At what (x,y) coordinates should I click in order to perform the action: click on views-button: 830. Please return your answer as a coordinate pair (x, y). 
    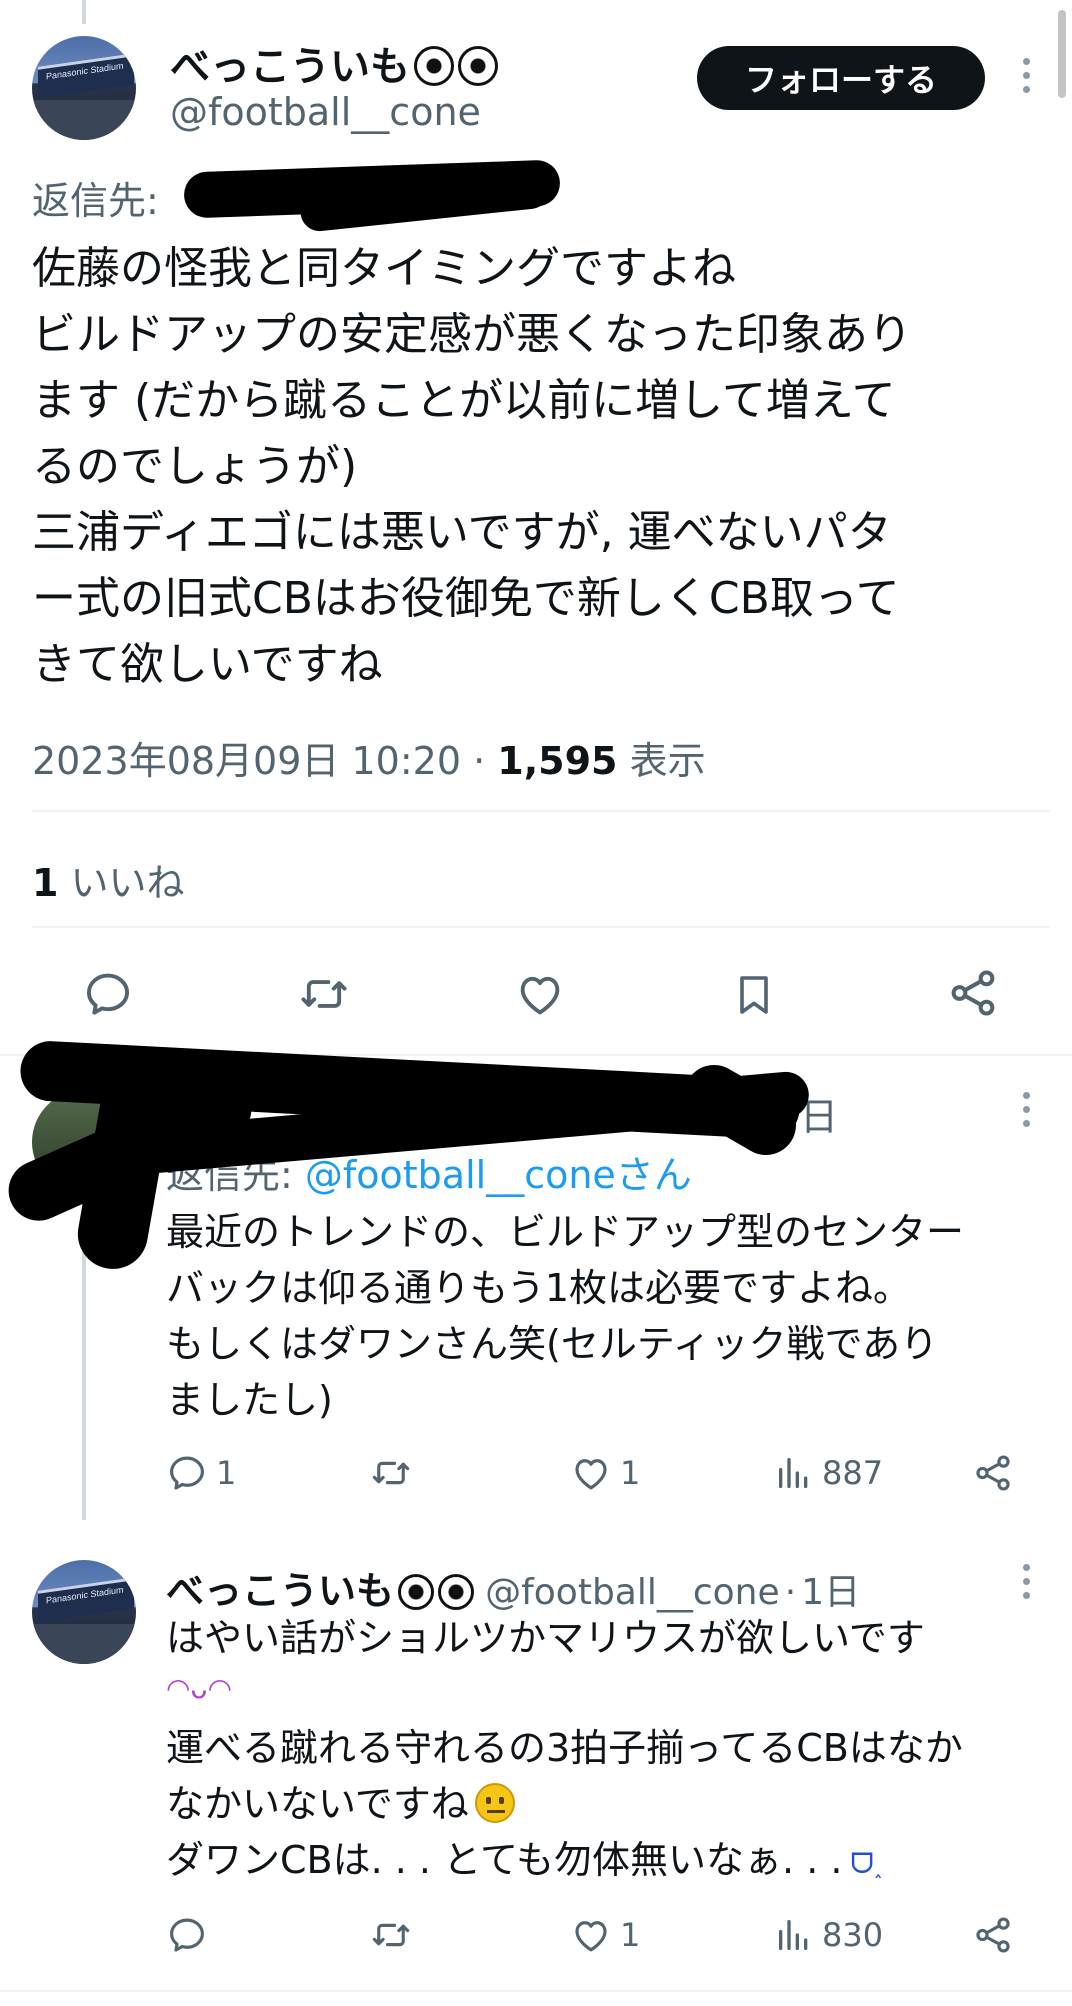
    Looking at the image, I should click on (828, 1935).